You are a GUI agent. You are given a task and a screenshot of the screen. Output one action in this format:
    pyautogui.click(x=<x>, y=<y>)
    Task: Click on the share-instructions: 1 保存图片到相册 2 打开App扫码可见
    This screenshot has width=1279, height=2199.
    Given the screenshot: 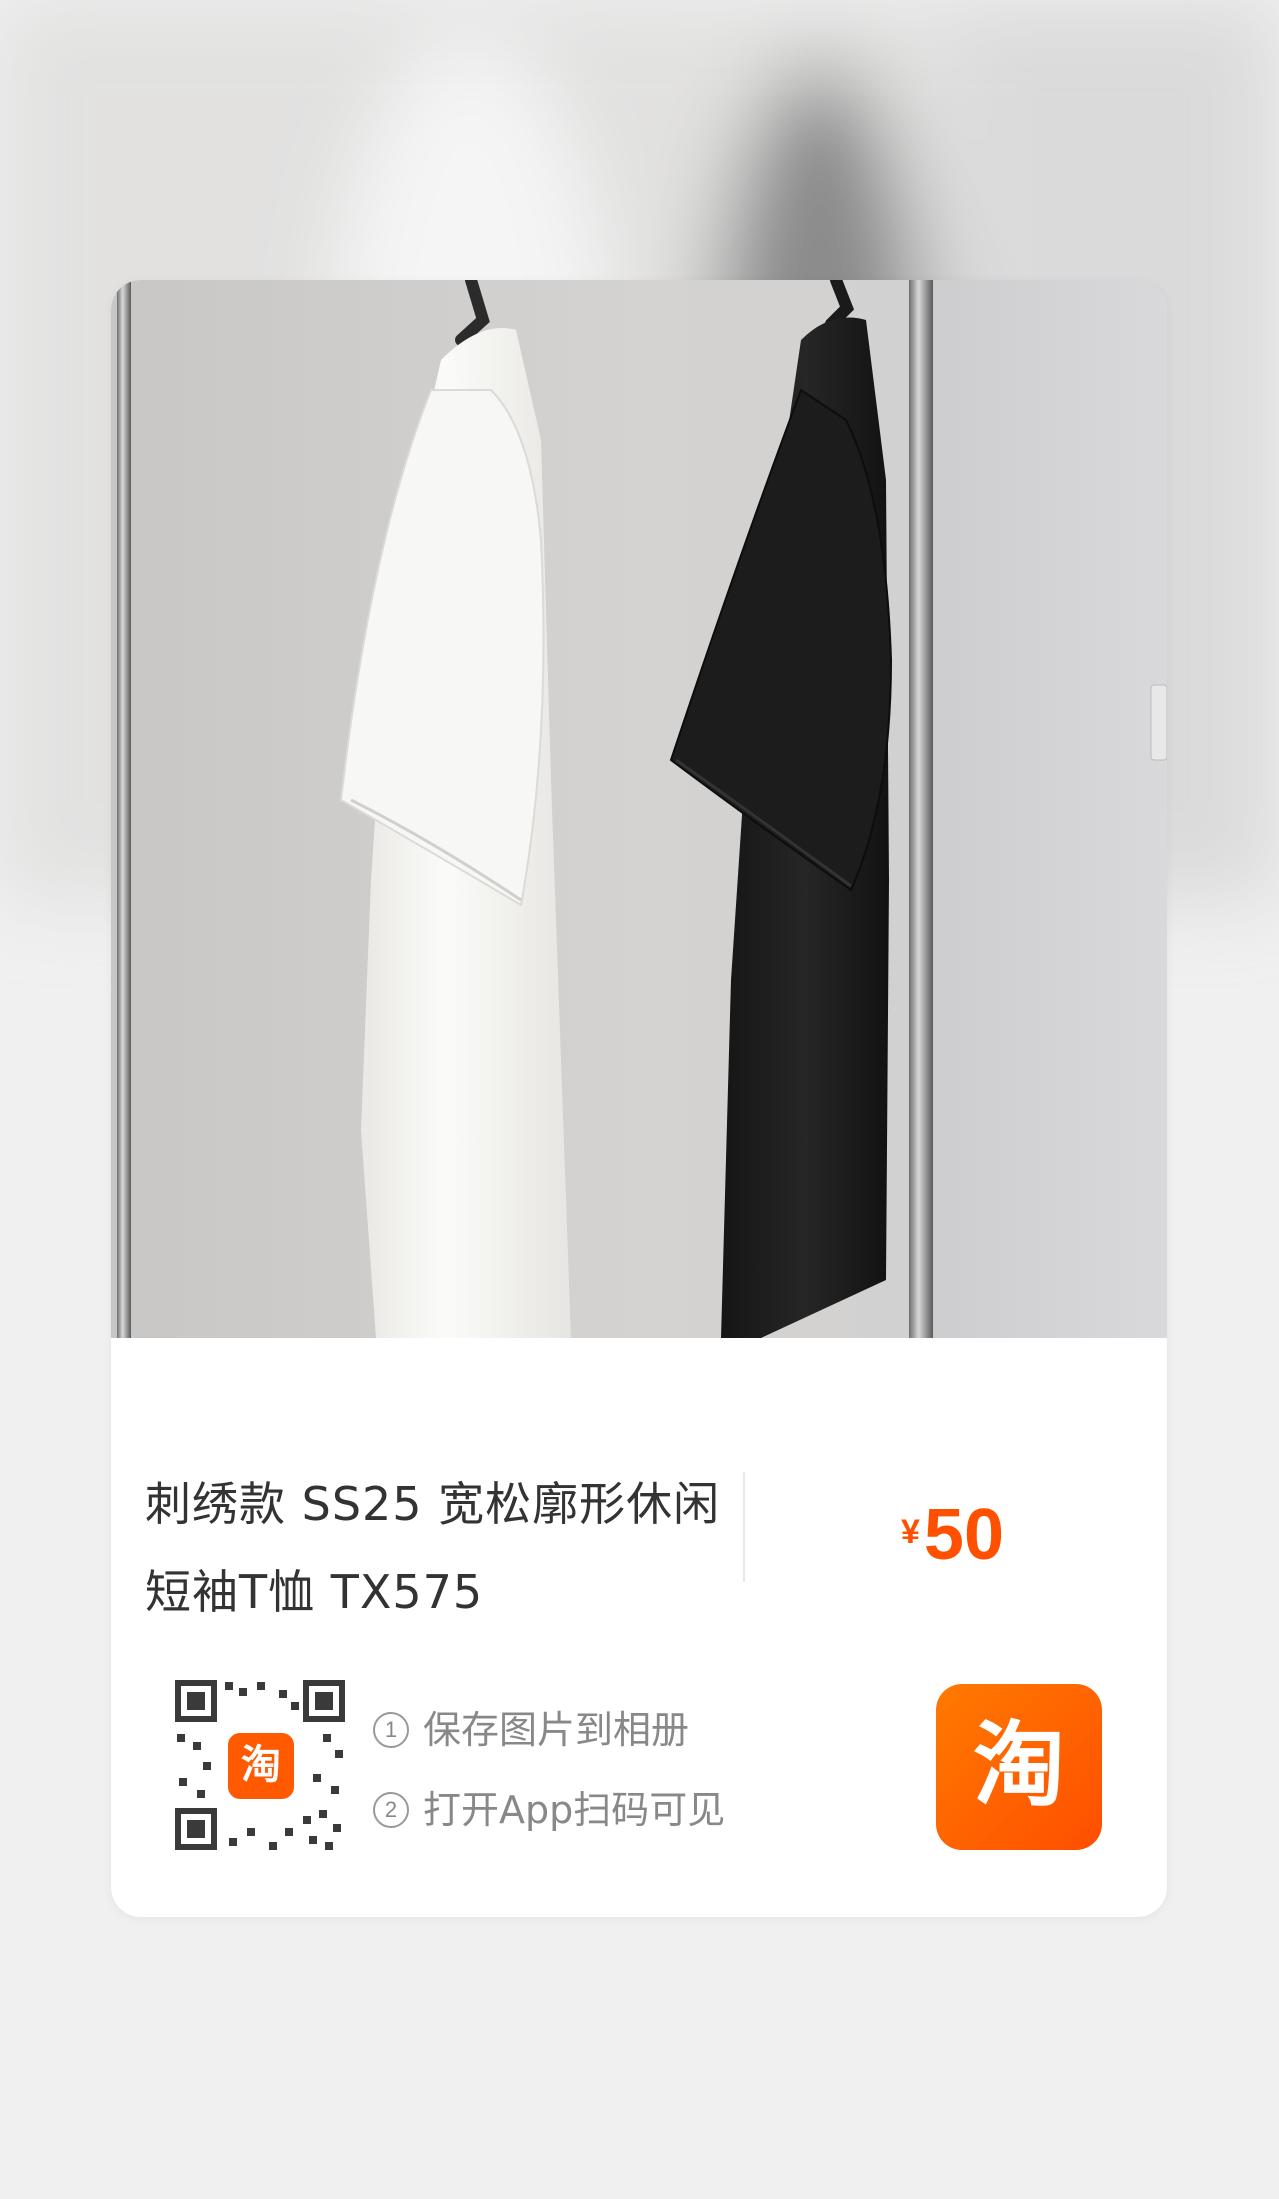 What is the action you would take?
    pyautogui.click(x=549, y=1770)
    